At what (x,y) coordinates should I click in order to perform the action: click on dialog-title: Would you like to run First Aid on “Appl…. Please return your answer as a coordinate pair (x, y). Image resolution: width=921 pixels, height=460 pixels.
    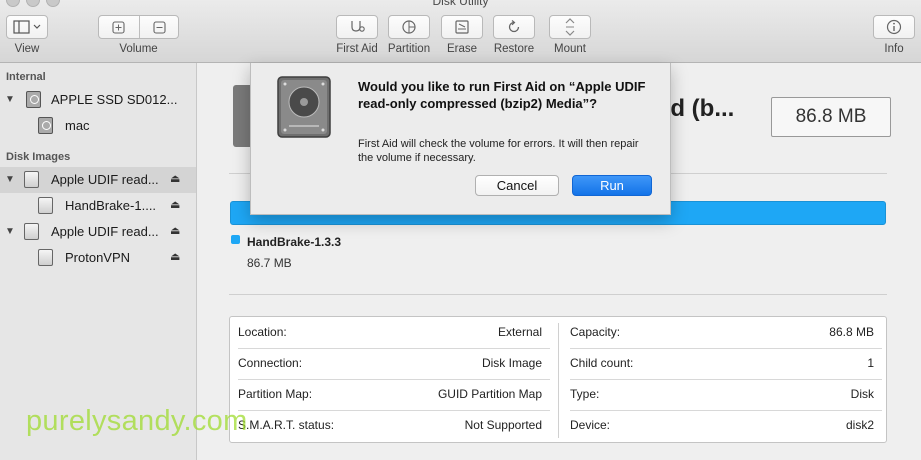
    Looking at the image, I should click on (502, 95).